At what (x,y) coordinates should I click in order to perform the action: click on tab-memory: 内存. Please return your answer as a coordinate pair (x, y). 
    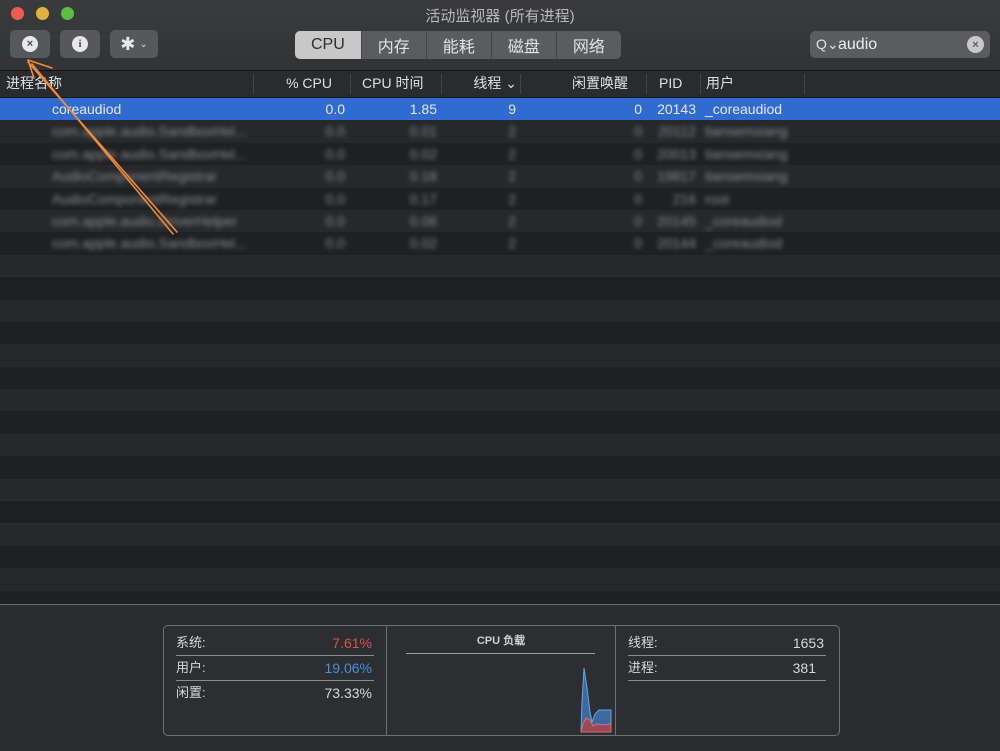
    Looking at the image, I should click on (393, 45).